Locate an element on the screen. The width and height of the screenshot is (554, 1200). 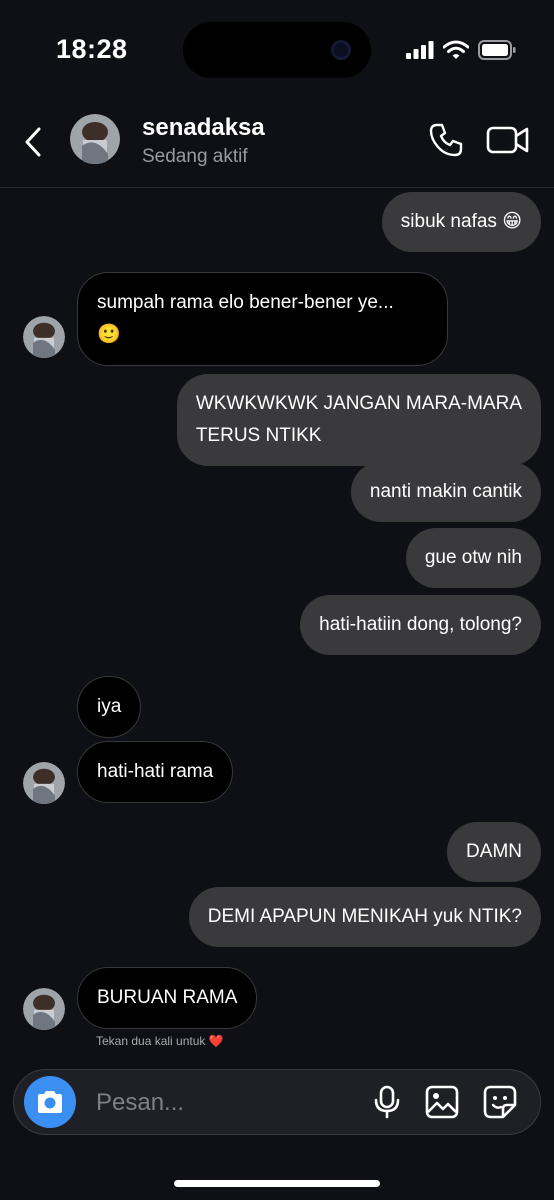
message-bubble-sent: gue otw nih is located at coordinates (473, 558).